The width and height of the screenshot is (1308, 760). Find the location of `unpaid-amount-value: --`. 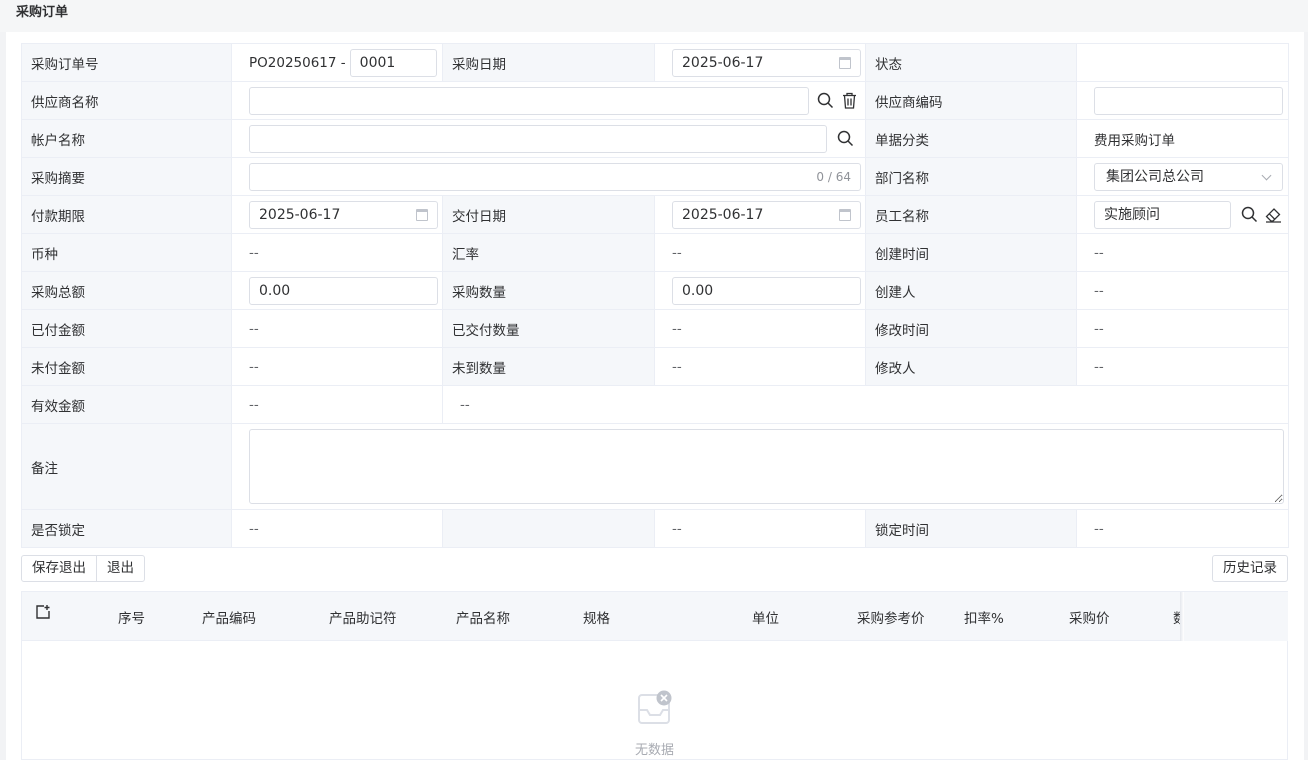

unpaid-amount-value: -- is located at coordinates (337, 366).